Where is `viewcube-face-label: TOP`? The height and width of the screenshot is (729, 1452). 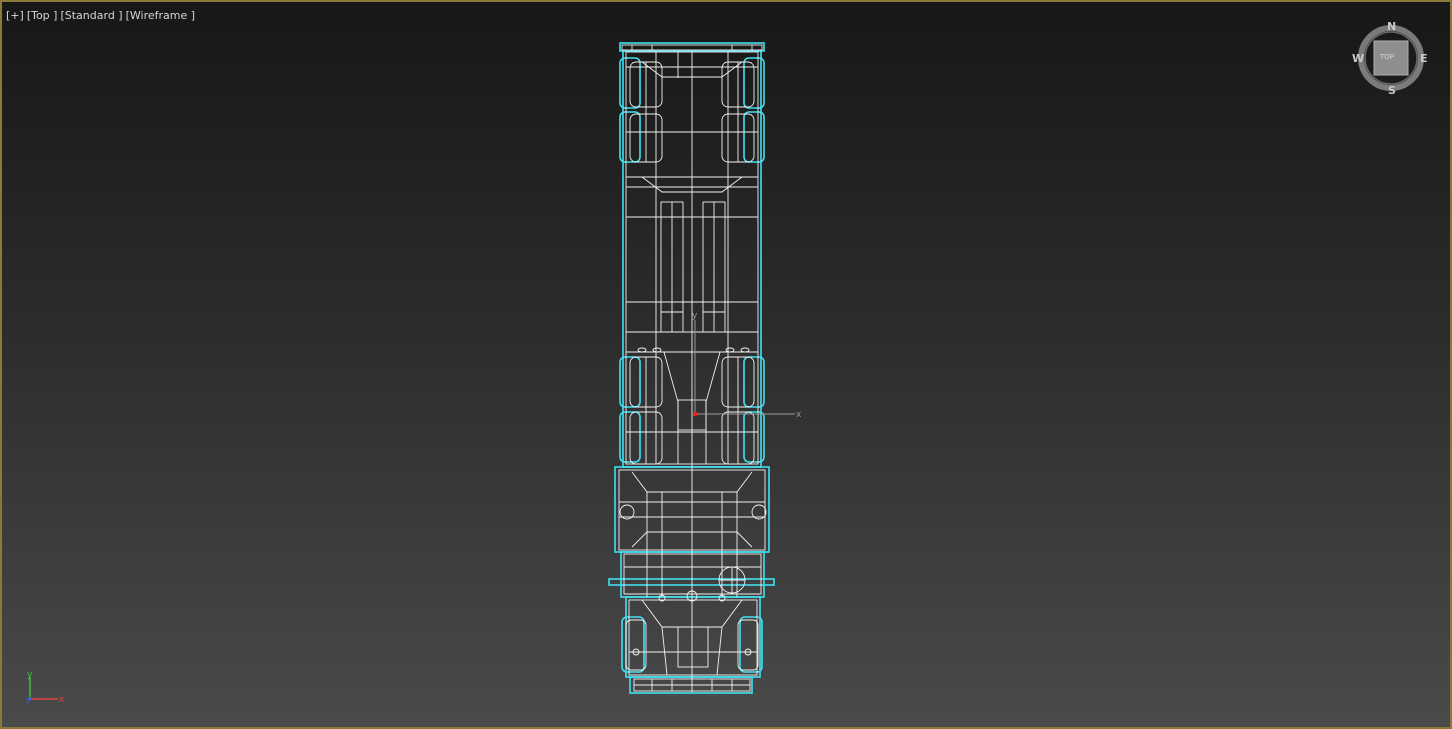
viewcube-face-label: TOP is located at coordinates (1387, 57).